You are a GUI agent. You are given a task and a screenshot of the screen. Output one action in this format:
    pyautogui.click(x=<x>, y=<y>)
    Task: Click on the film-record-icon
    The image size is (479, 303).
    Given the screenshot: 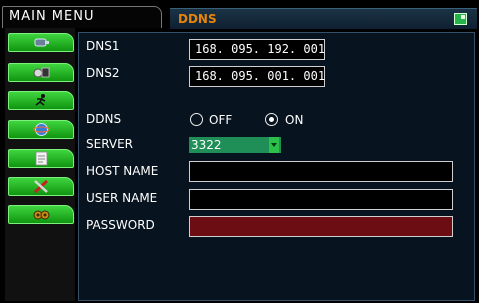 What is the action you would take?
    pyautogui.click(x=41, y=72)
    